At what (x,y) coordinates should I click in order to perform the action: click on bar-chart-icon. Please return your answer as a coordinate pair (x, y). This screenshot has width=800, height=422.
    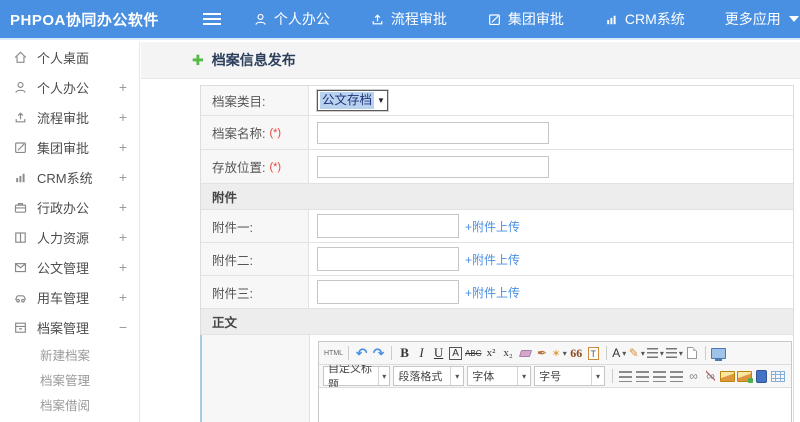
    Looking at the image, I should click on (611, 19).